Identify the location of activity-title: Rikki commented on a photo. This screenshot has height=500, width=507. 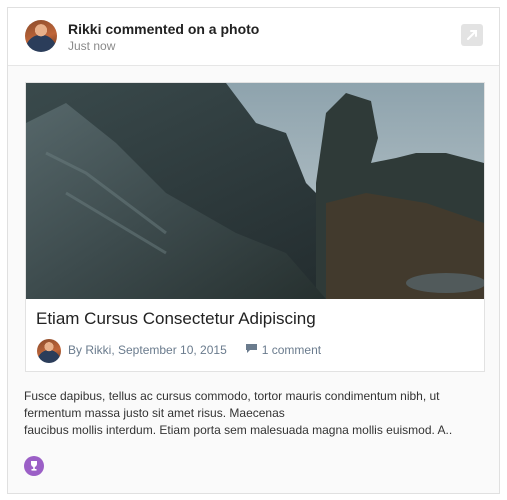
(163, 29).